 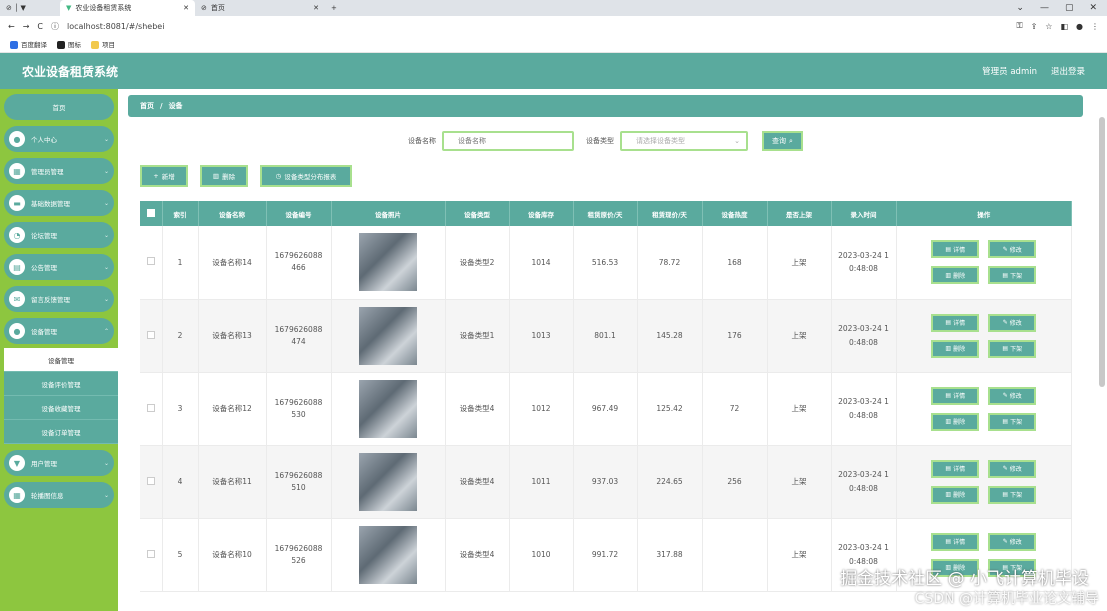 I want to click on back-icon: ←, so click(x=11, y=26).